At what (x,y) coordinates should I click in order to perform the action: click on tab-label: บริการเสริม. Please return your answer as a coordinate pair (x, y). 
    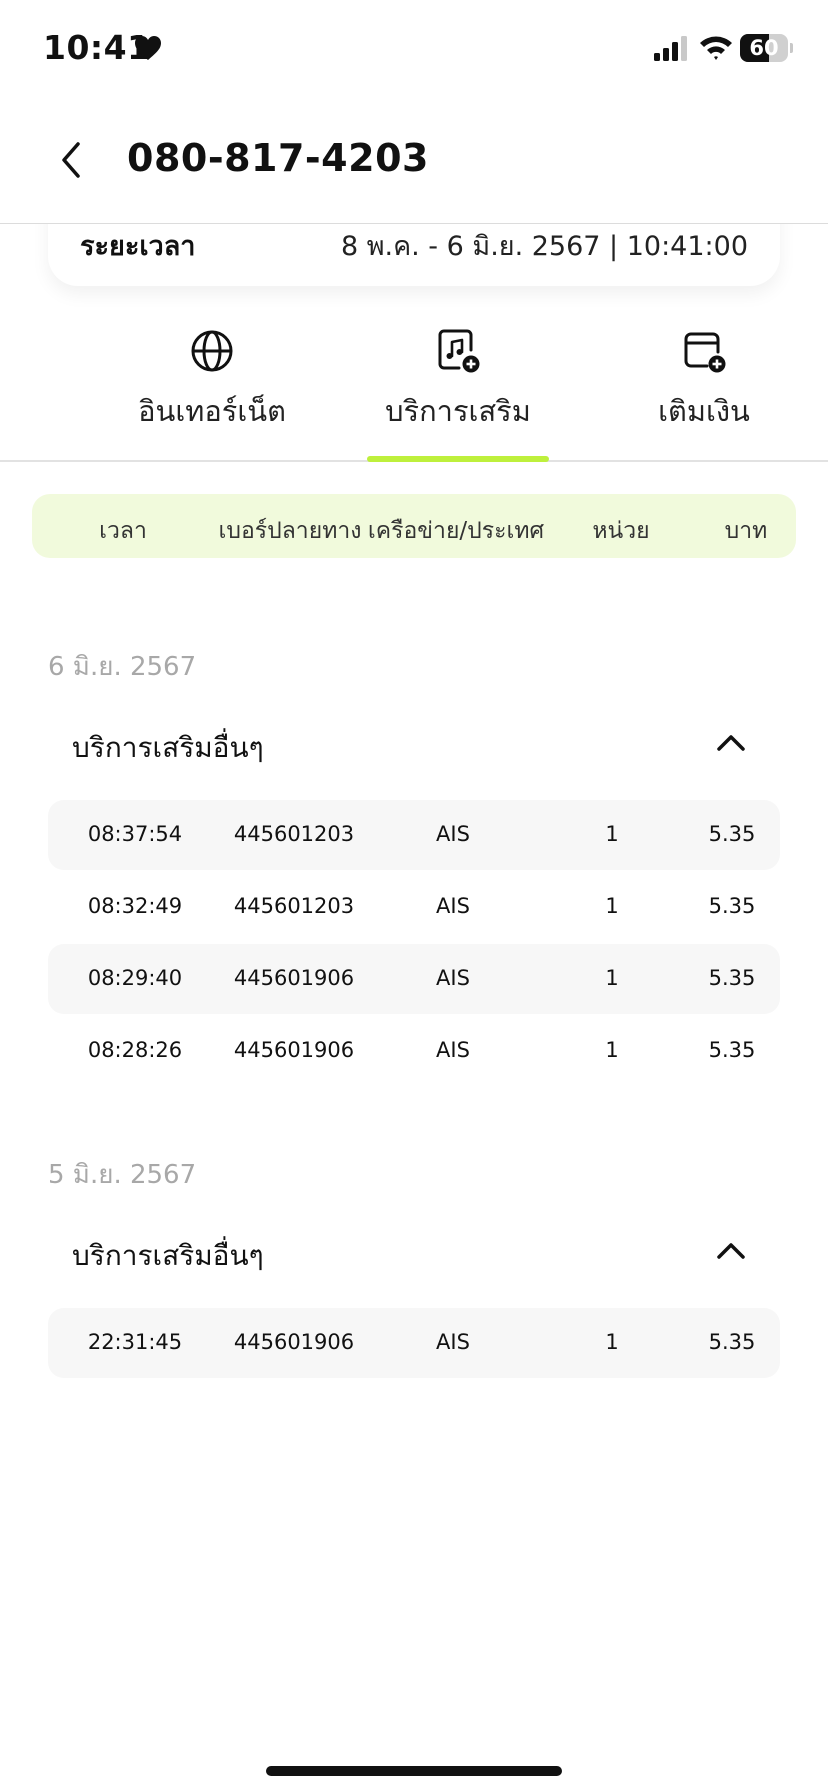
    Looking at the image, I should click on (458, 411).